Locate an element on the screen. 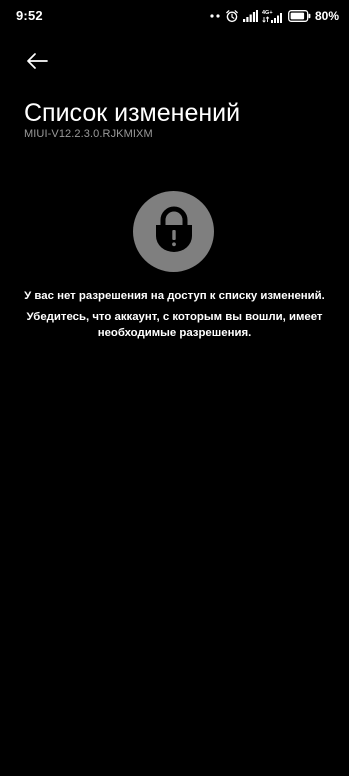  page-title: Список изменений is located at coordinates (132, 113).